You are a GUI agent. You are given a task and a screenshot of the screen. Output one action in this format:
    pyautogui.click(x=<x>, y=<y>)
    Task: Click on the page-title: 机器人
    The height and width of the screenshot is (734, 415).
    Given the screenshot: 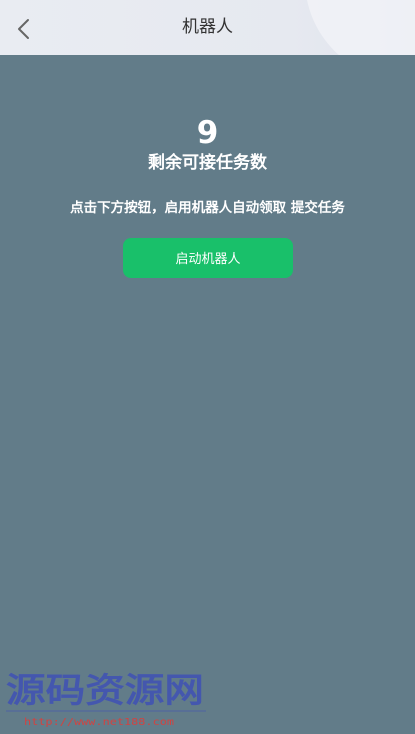 What is the action you would take?
    pyautogui.click(x=207, y=27)
    